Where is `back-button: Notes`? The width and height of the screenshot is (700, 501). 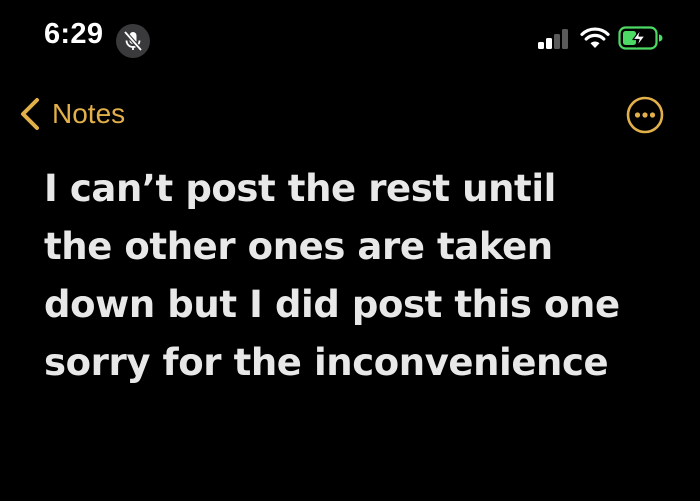
back-button: Notes is located at coordinates (71, 114).